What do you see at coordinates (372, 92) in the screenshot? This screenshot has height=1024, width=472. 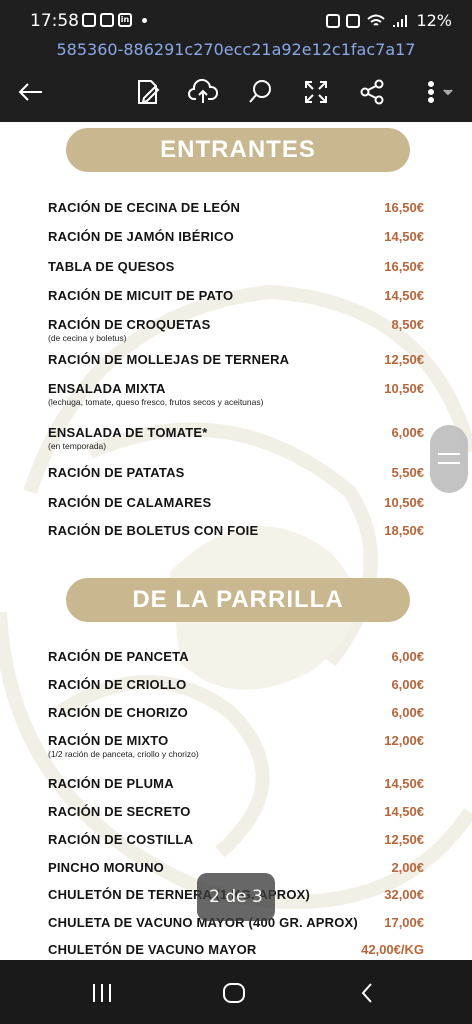 I see `share-icon` at bounding box center [372, 92].